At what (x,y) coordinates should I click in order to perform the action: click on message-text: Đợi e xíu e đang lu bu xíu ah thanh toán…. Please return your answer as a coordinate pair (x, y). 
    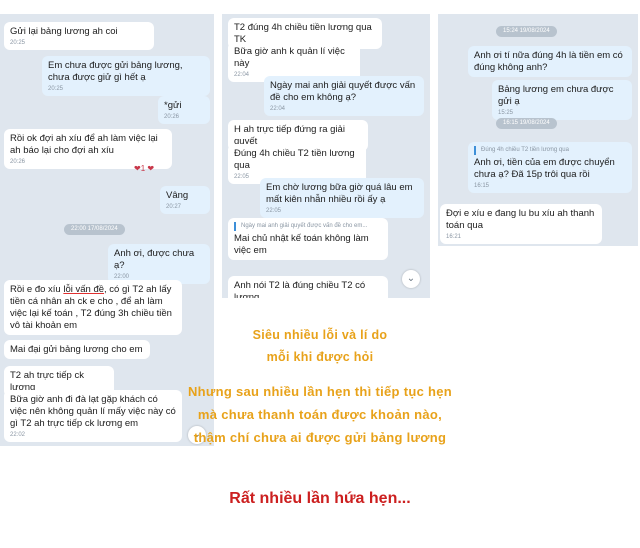
    Looking at the image, I should click on (520, 219).